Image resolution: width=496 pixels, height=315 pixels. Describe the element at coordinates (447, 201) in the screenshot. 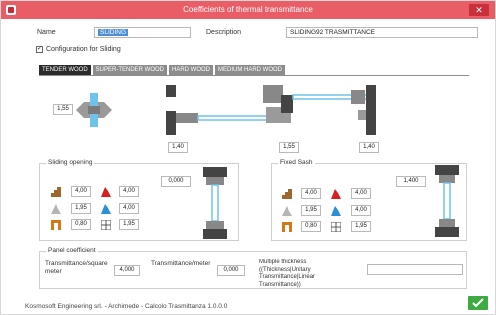

I see `fixed-sash-section-diagram` at that location.